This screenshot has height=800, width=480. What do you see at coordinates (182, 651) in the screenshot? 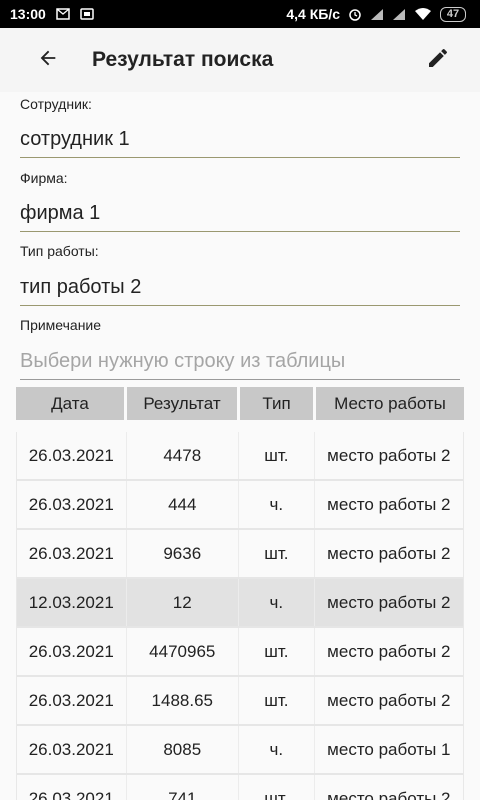
I see `cell-result: 4470965` at bounding box center [182, 651].